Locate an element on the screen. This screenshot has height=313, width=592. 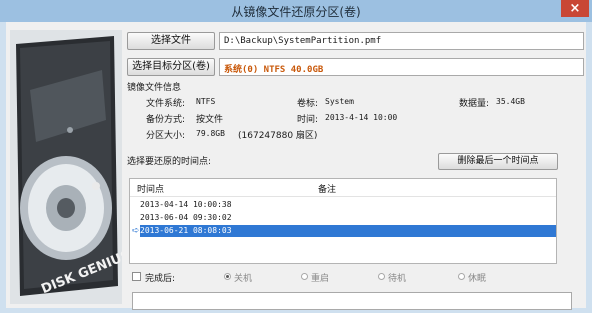
backup-mode-value: 按文件 is located at coordinates (210, 120).